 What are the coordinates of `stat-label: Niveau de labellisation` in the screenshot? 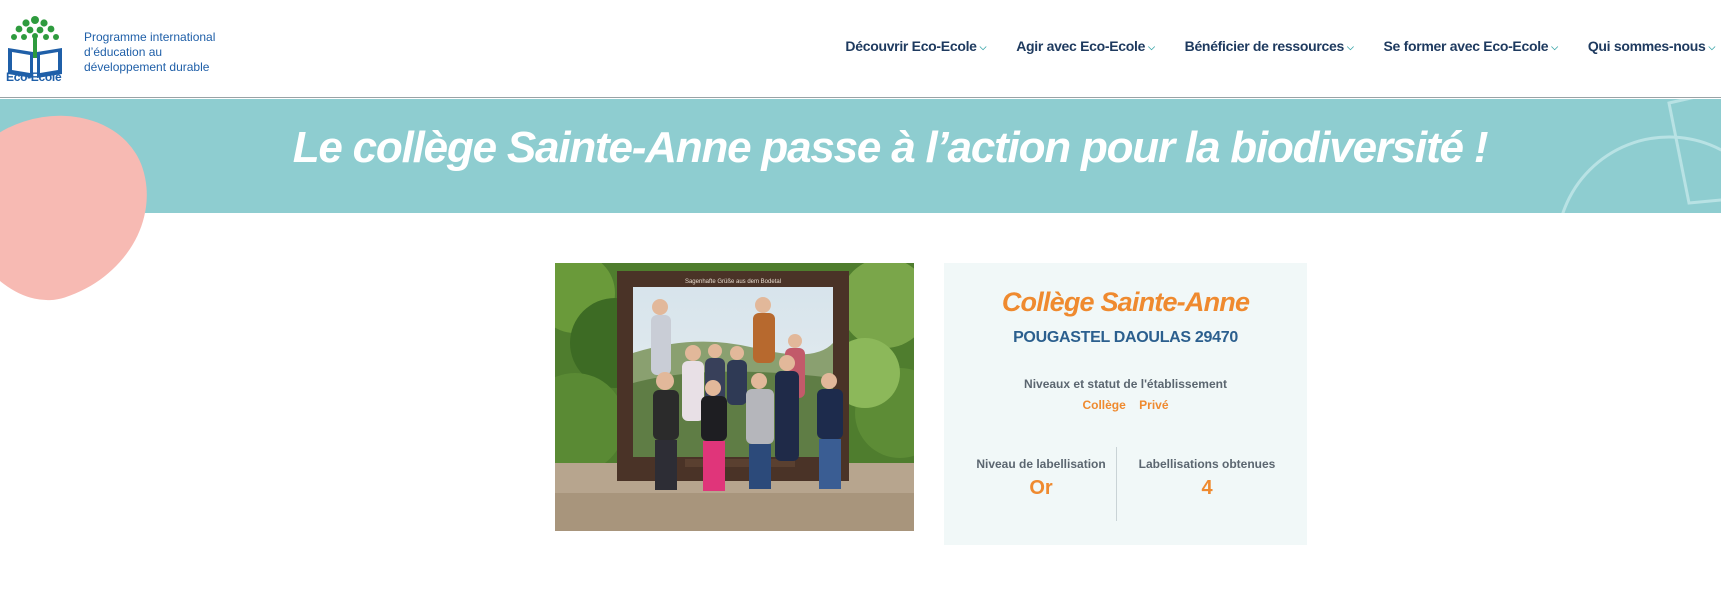 It's located at (1041, 464).